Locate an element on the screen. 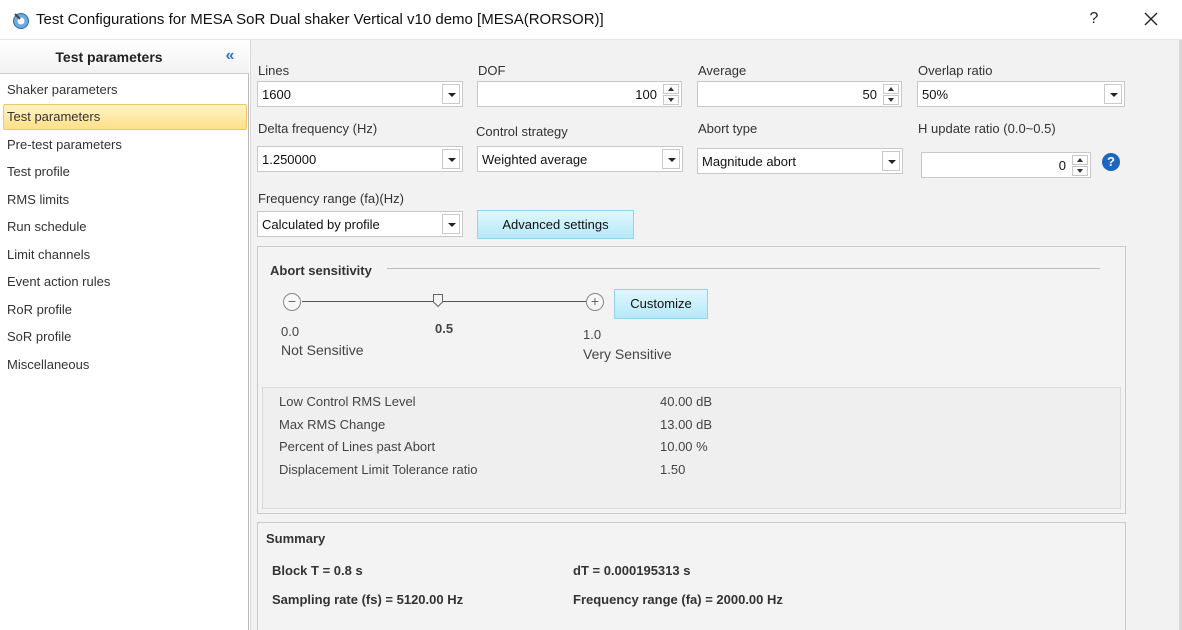 The image size is (1182, 630). sidebar-header: Test parameters « is located at coordinates (124, 57).